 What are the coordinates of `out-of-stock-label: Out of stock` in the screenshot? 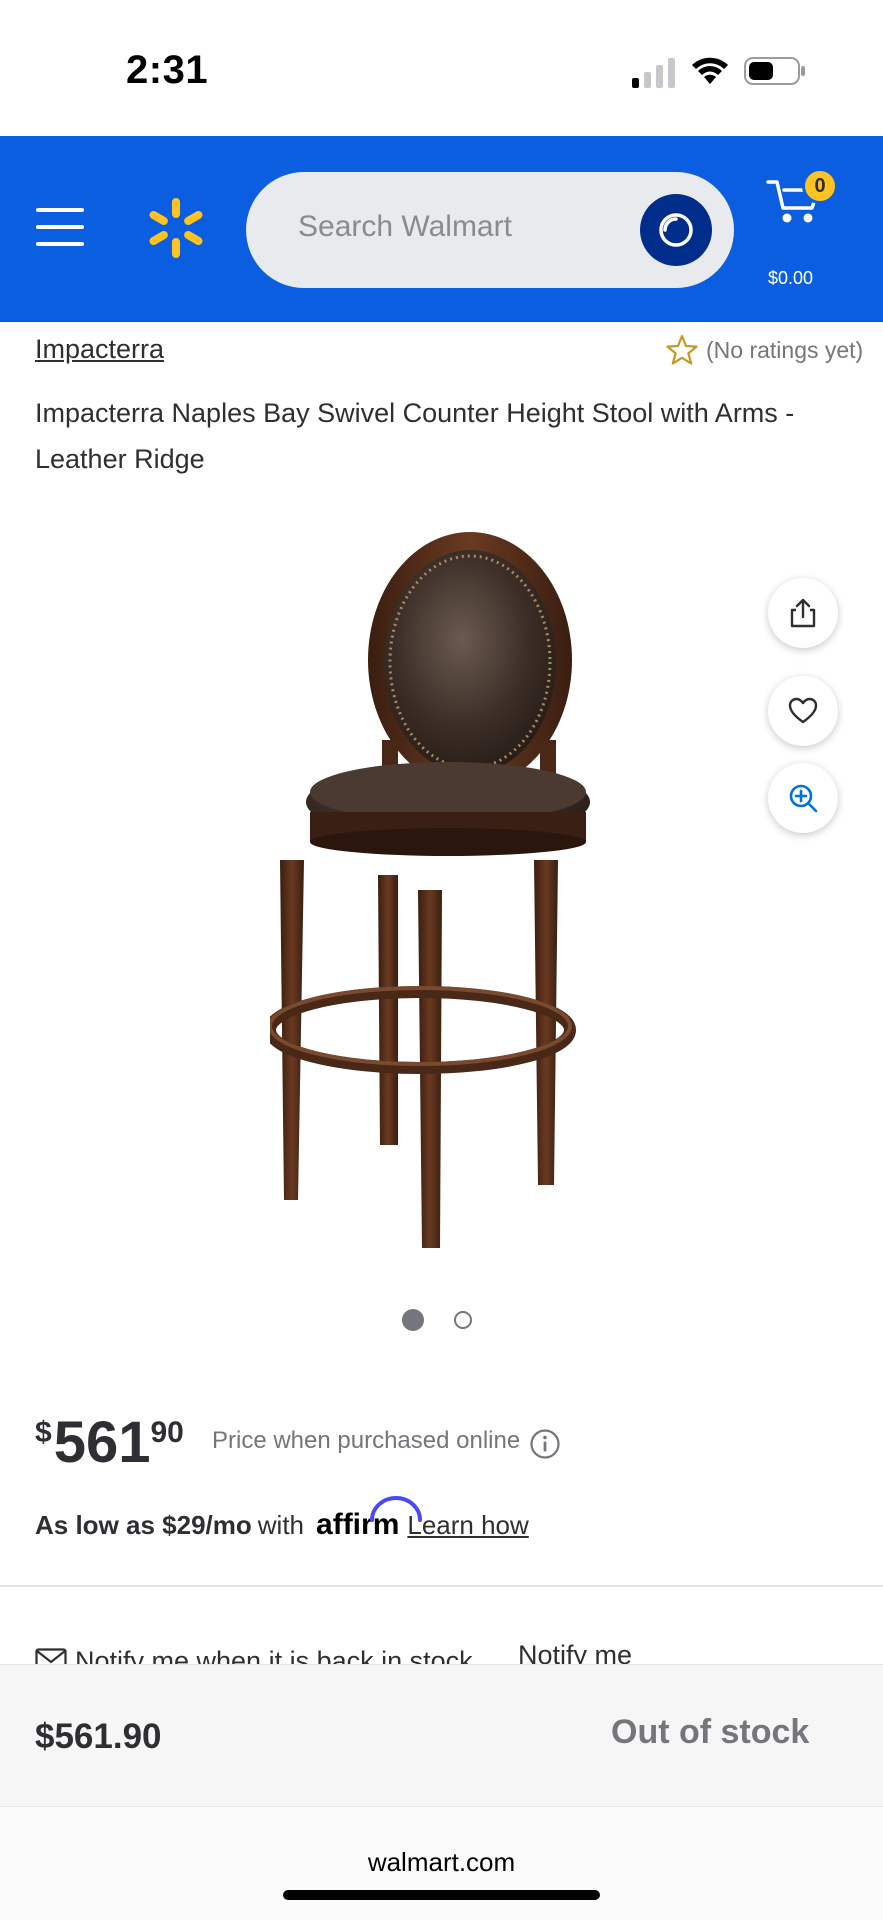 It's located at (710, 1732).